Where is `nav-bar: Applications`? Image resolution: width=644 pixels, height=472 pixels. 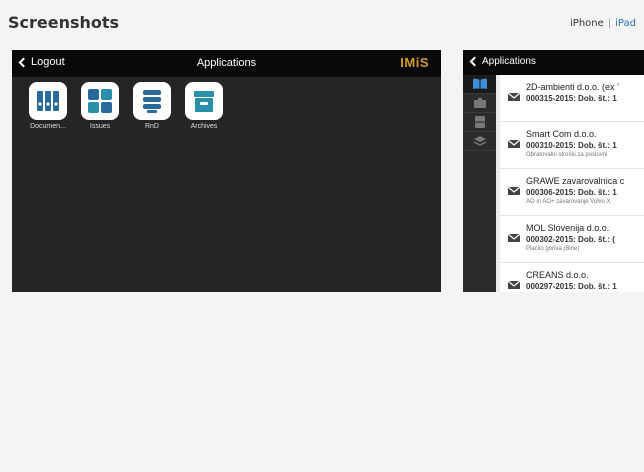
nav-bar: Applications is located at coordinates (553, 62).